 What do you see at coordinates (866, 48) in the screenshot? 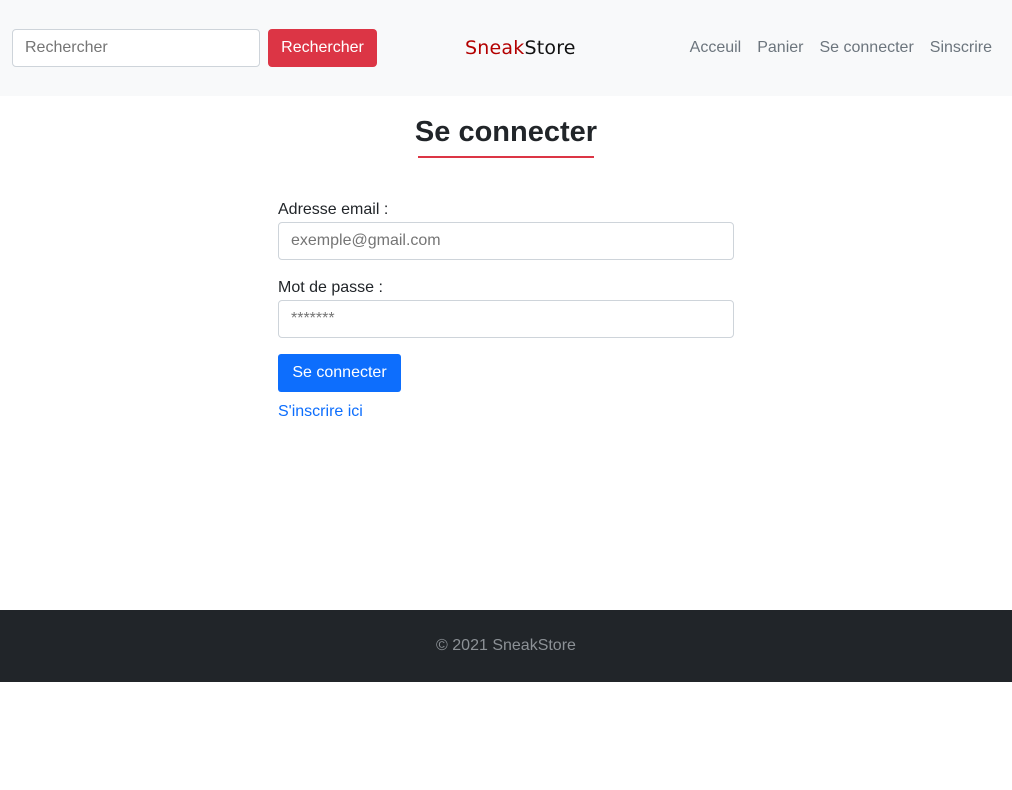
I see `nav-link-login: Se connecter` at bounding box center [866, 48].